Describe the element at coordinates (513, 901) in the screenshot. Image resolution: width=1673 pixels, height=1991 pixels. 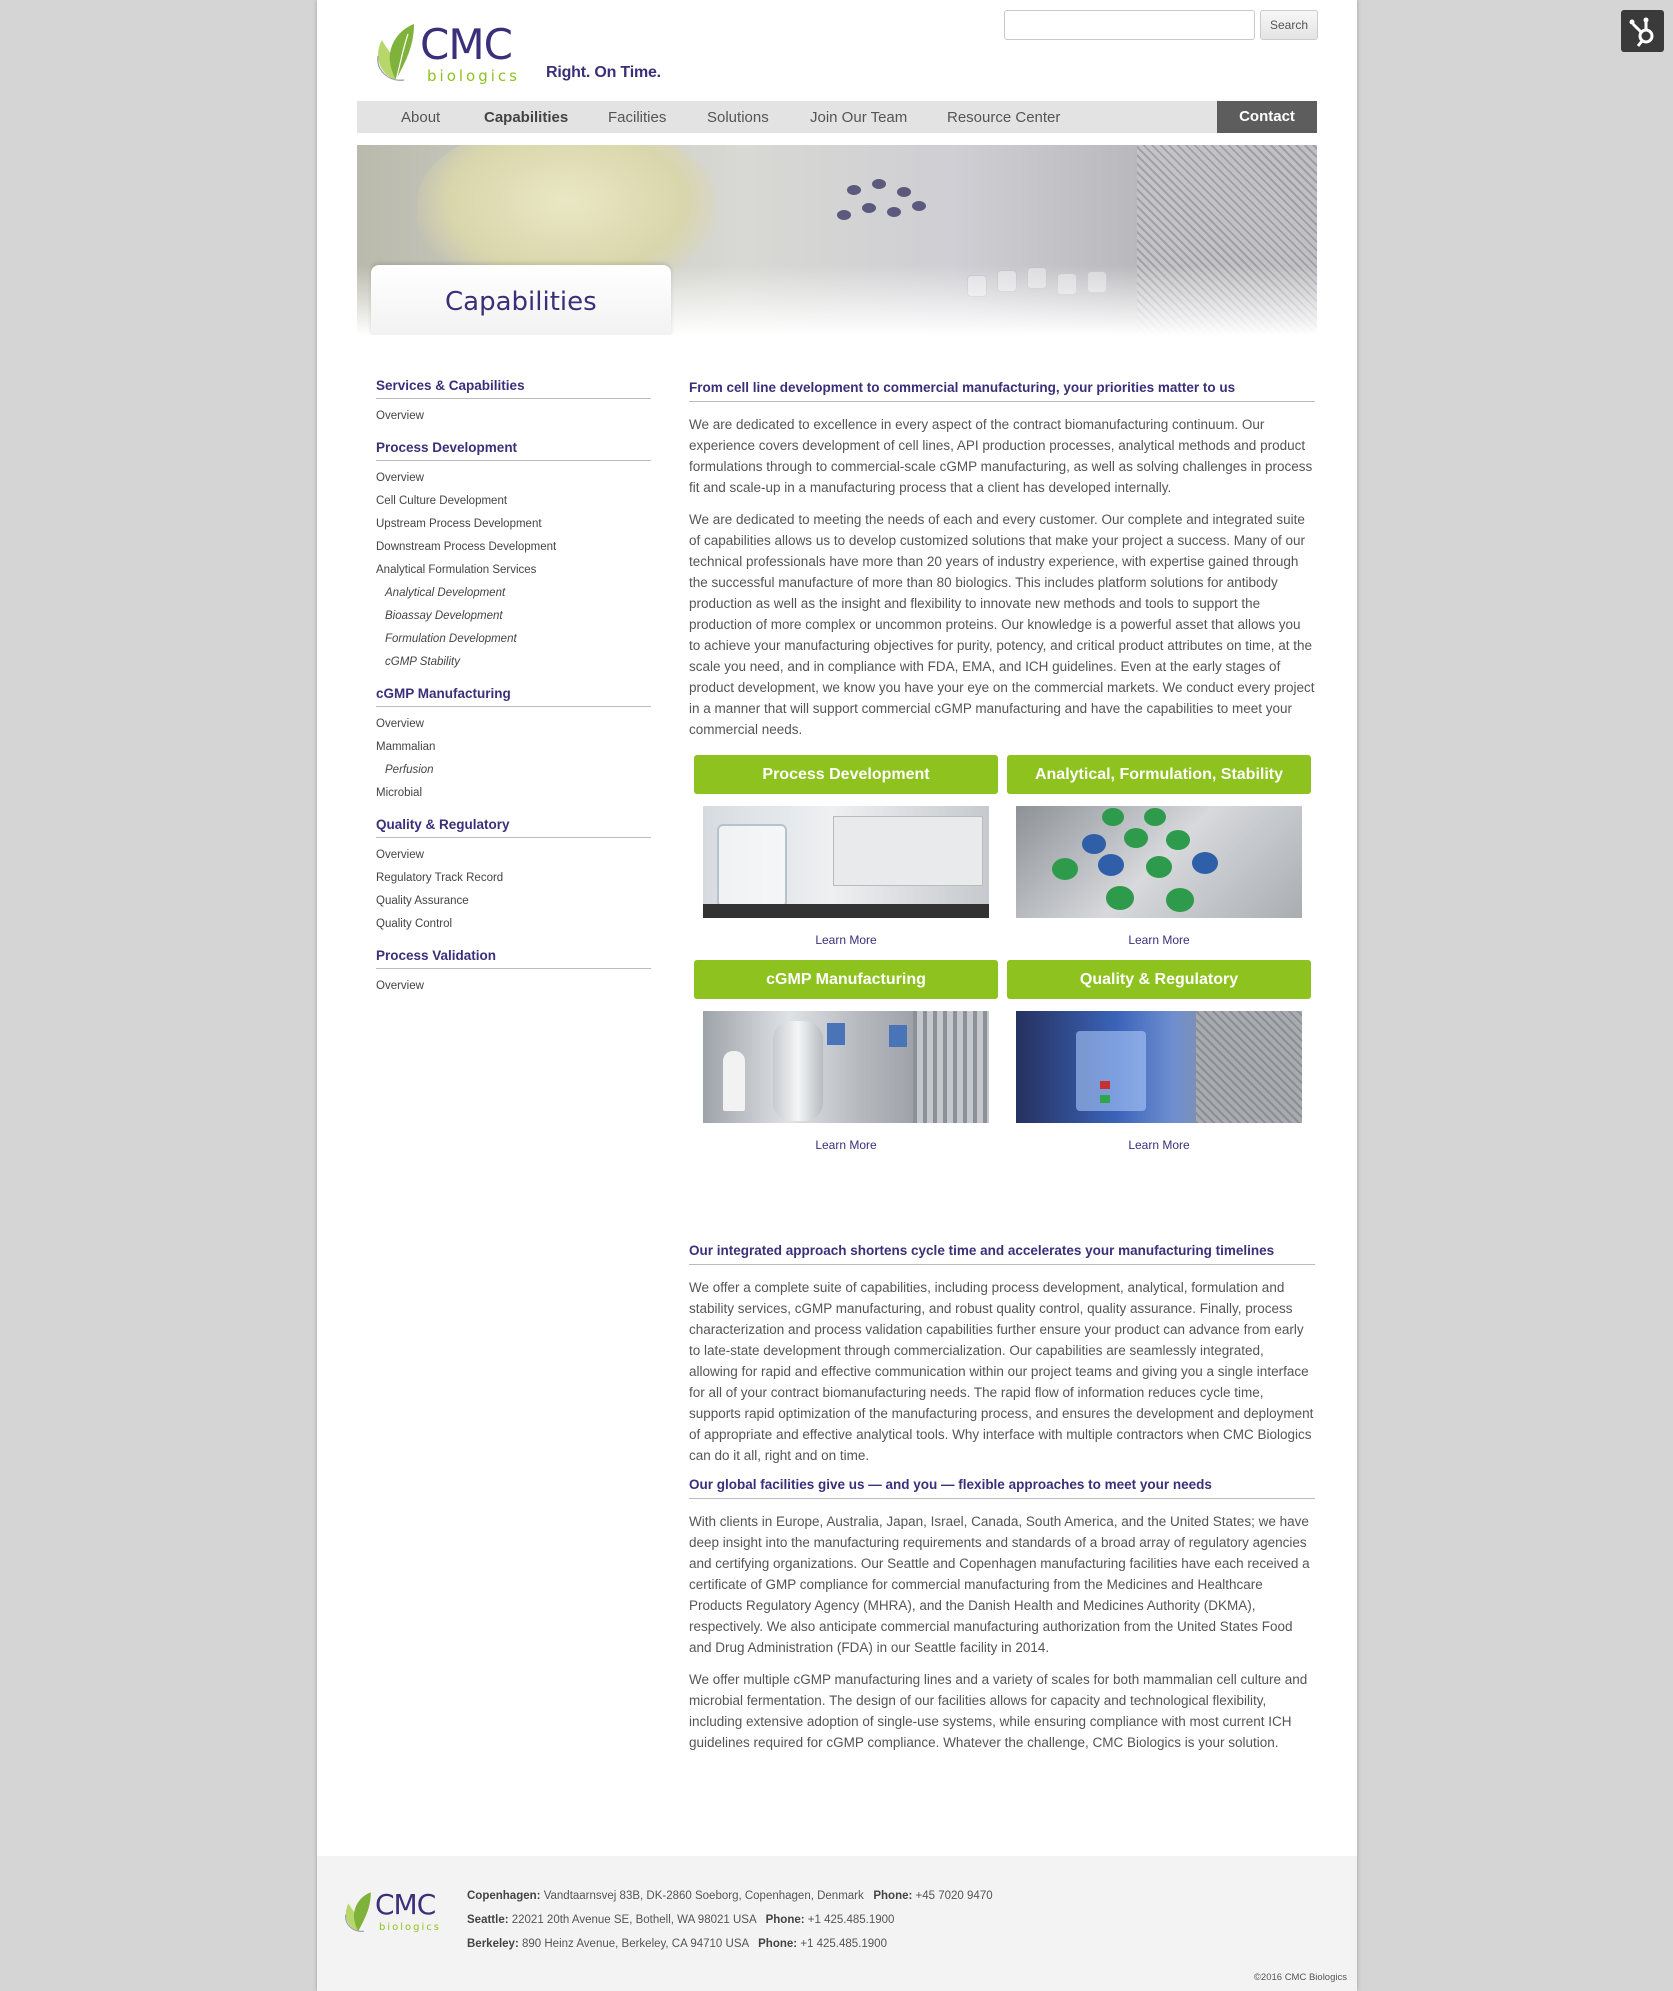
I see `sidebar-link-quality-assurance: Quality Assurance` at that location.